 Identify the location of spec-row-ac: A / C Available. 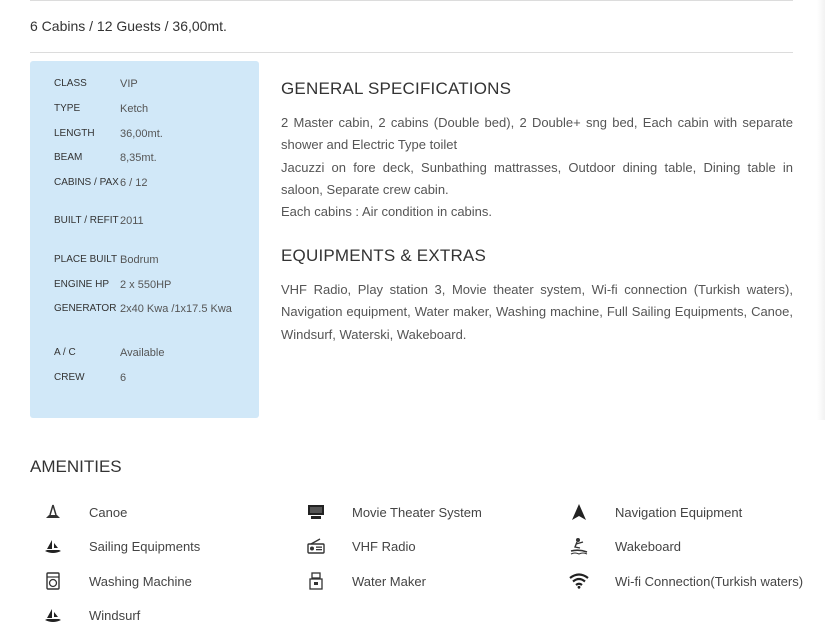
(152, 354).